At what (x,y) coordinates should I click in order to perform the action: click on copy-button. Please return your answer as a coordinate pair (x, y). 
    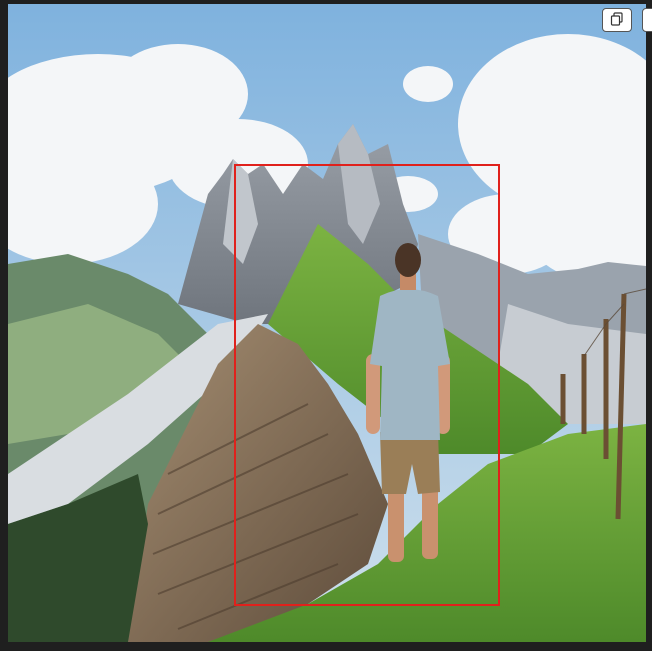
    Looking at the image, I should click on (617, 20).